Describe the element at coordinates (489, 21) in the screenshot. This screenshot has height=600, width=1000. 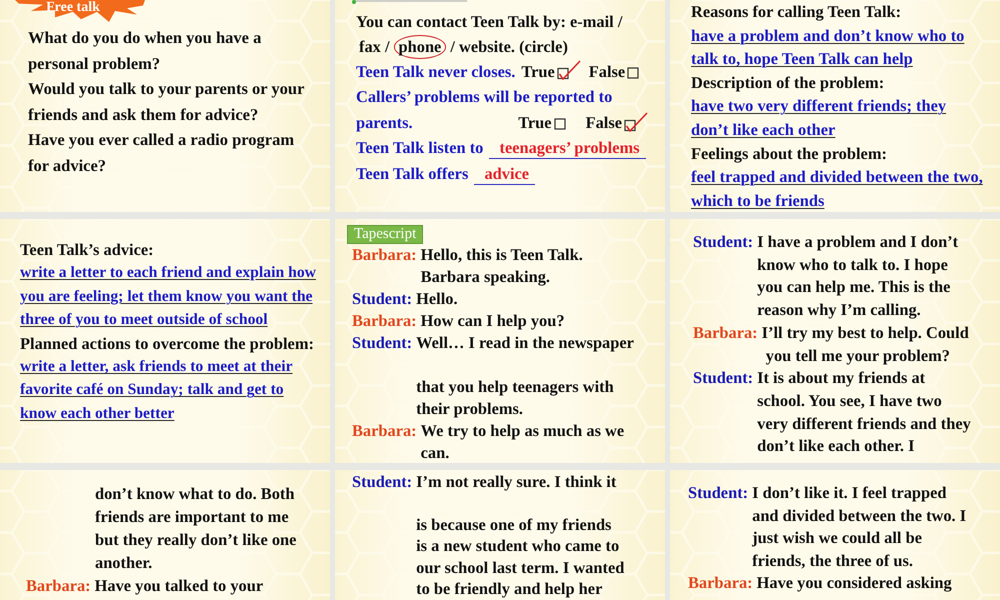
I see `question-text: You can contact Teen Talk by: e-mail /` at that location.